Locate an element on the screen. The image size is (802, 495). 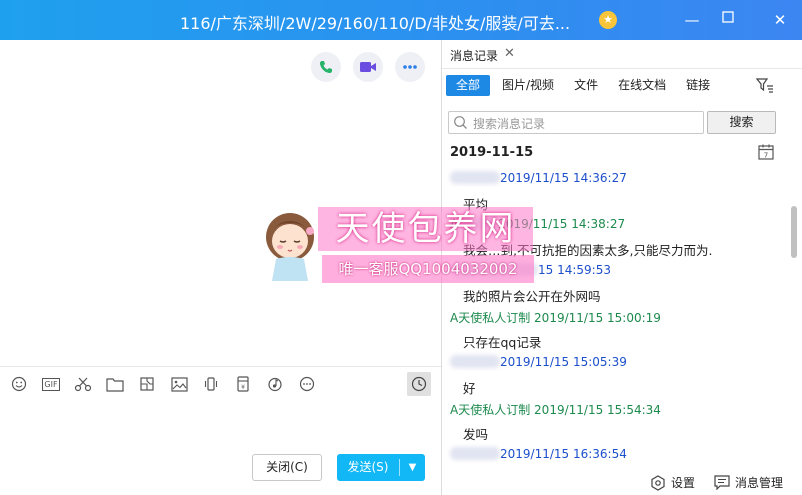
history-filters: 全部 图片/视频 文件 在线文档 链接 is located at coordinates (584, 85).